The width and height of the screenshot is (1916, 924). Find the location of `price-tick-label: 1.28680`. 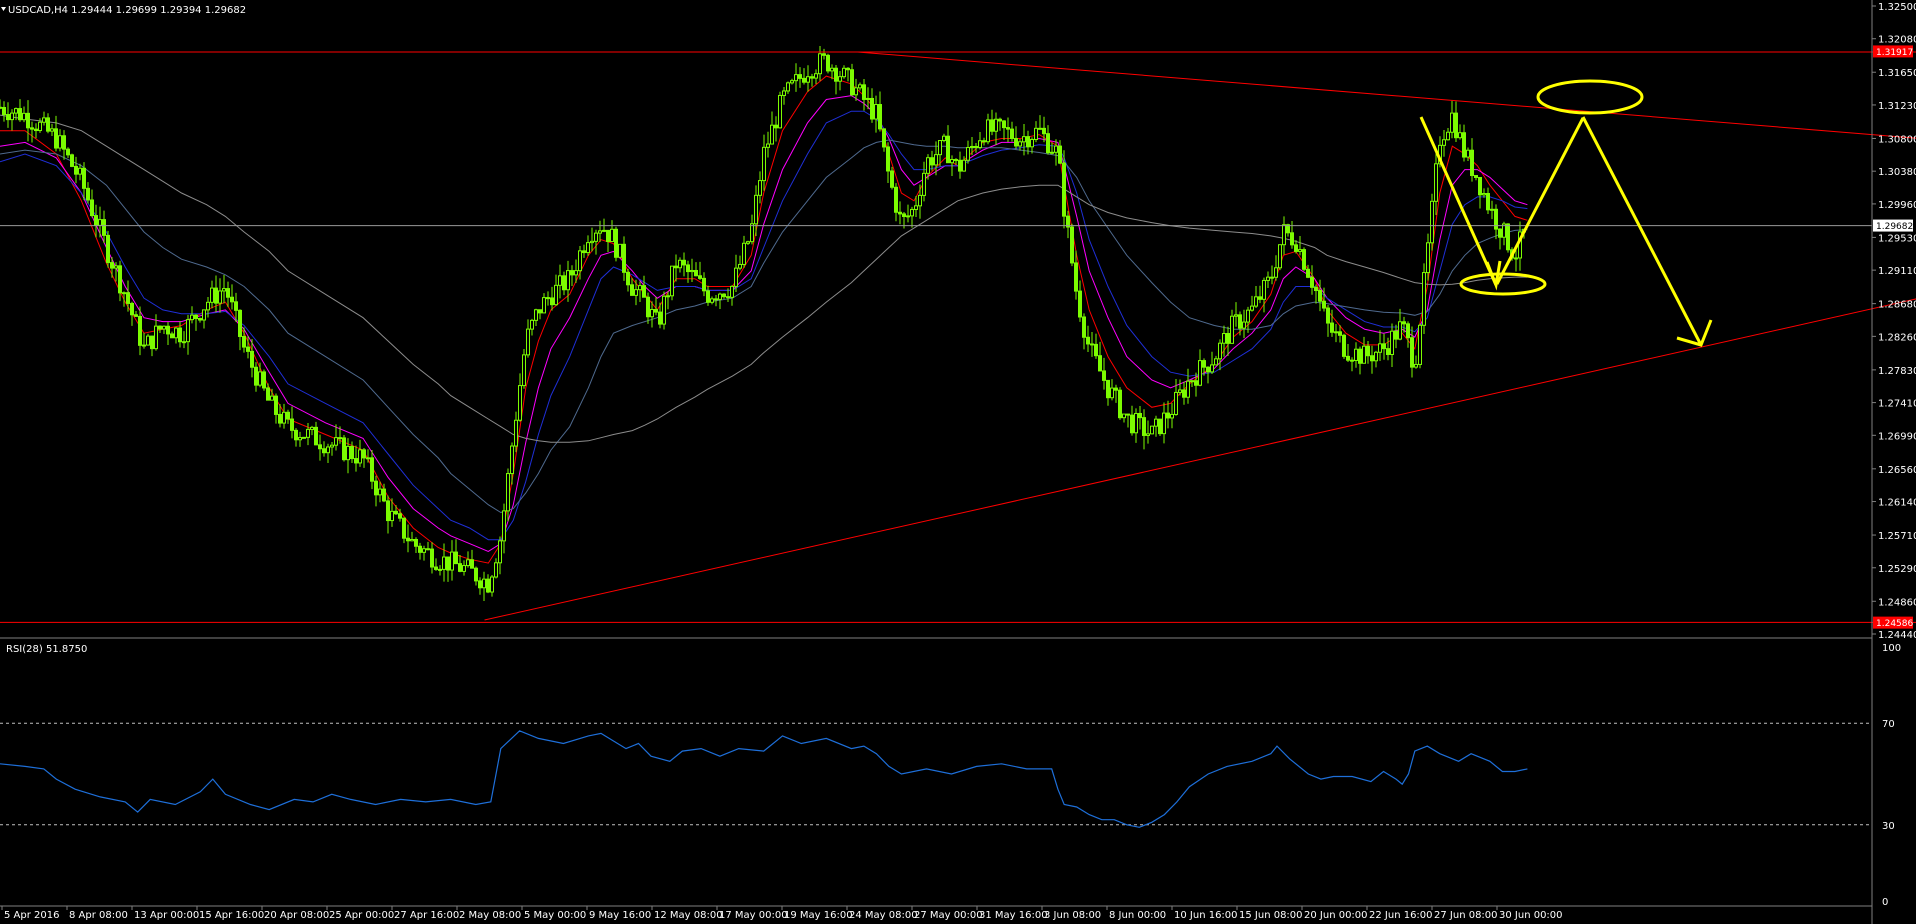

price-tick-label: 1.28680 is located at coordinates (1897, 305).